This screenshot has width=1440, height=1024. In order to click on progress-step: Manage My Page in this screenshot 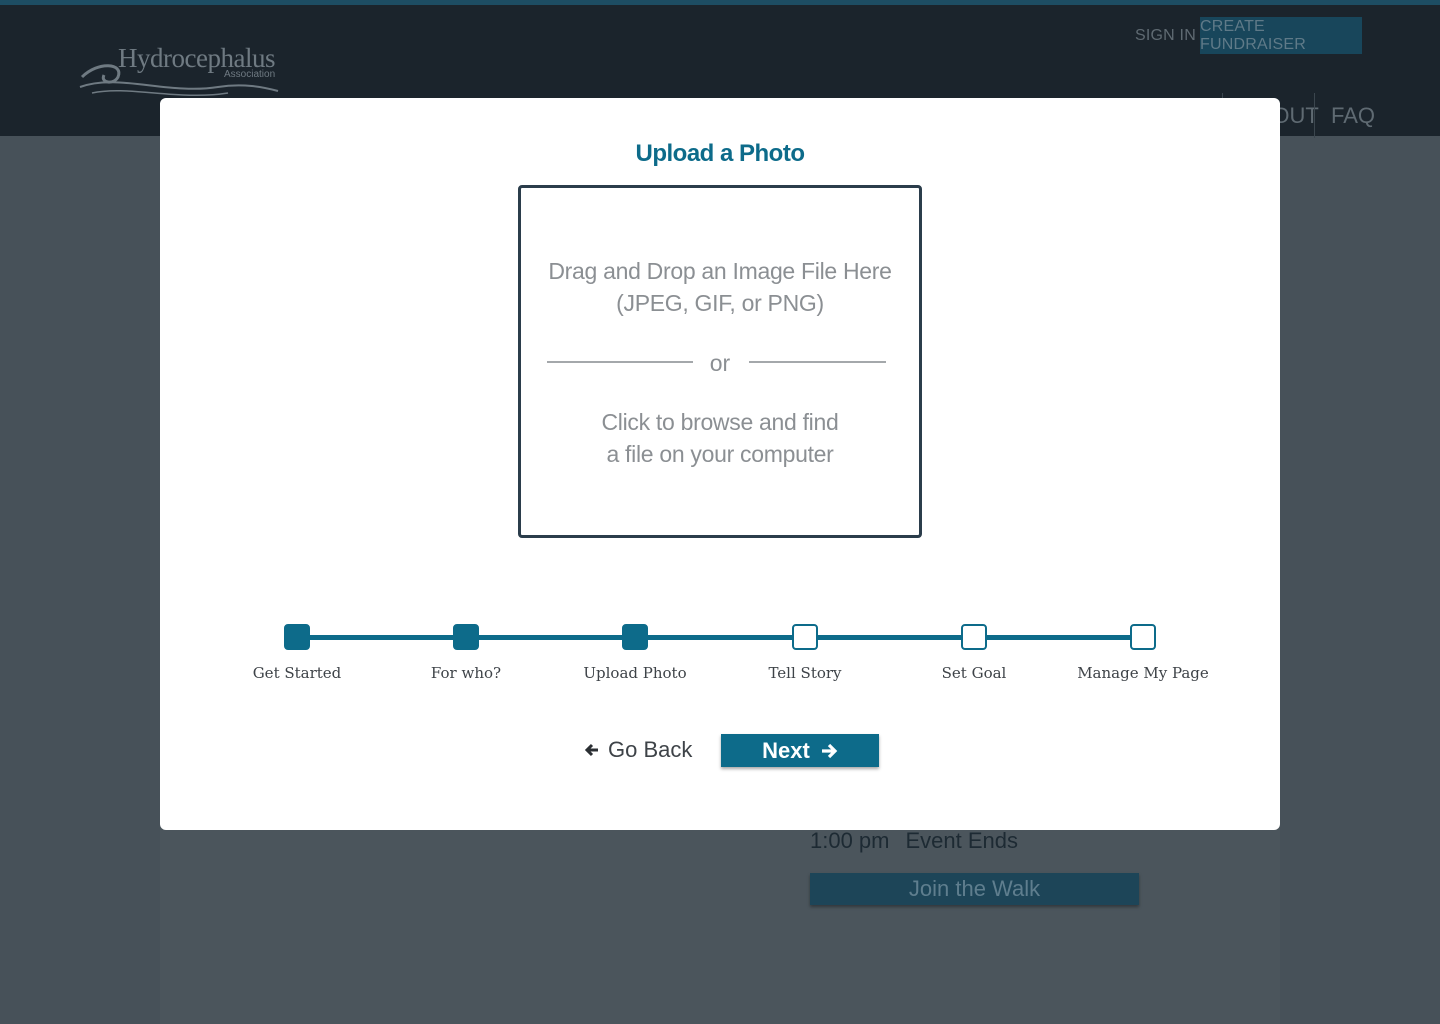, I will do `click(1143, 653)`.